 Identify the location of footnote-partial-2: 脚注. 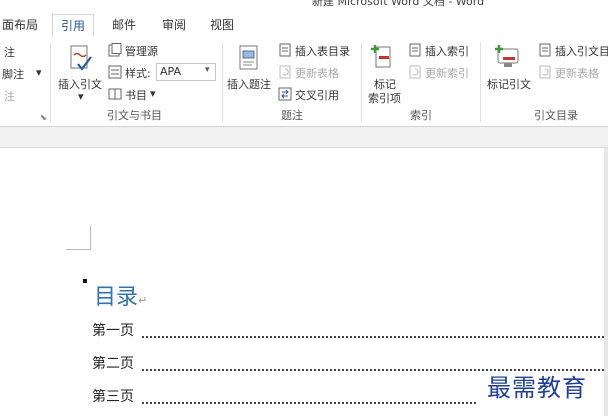
(13, 74).